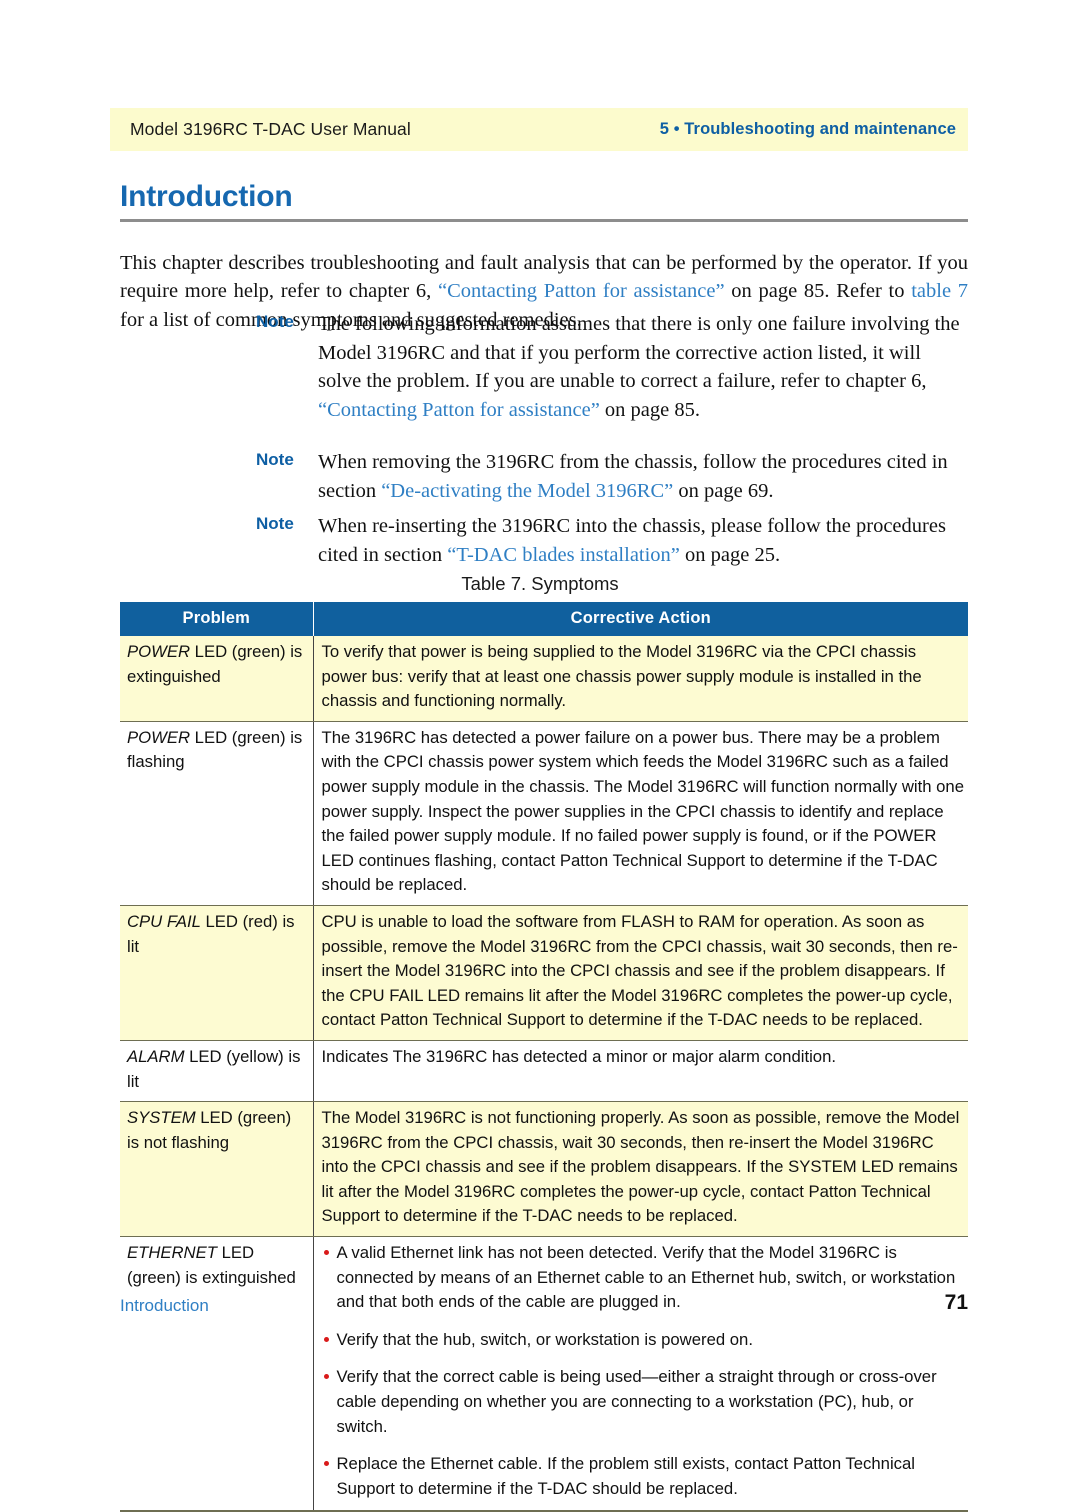 Image resolution: width=1080 pixels, height=1512 pixels. What do you see at coordinates (527, 491) in the screenshot?
I see `link-deactivating-model: “De-activating the Model 3196RC”` at bounding box center [527, 491].